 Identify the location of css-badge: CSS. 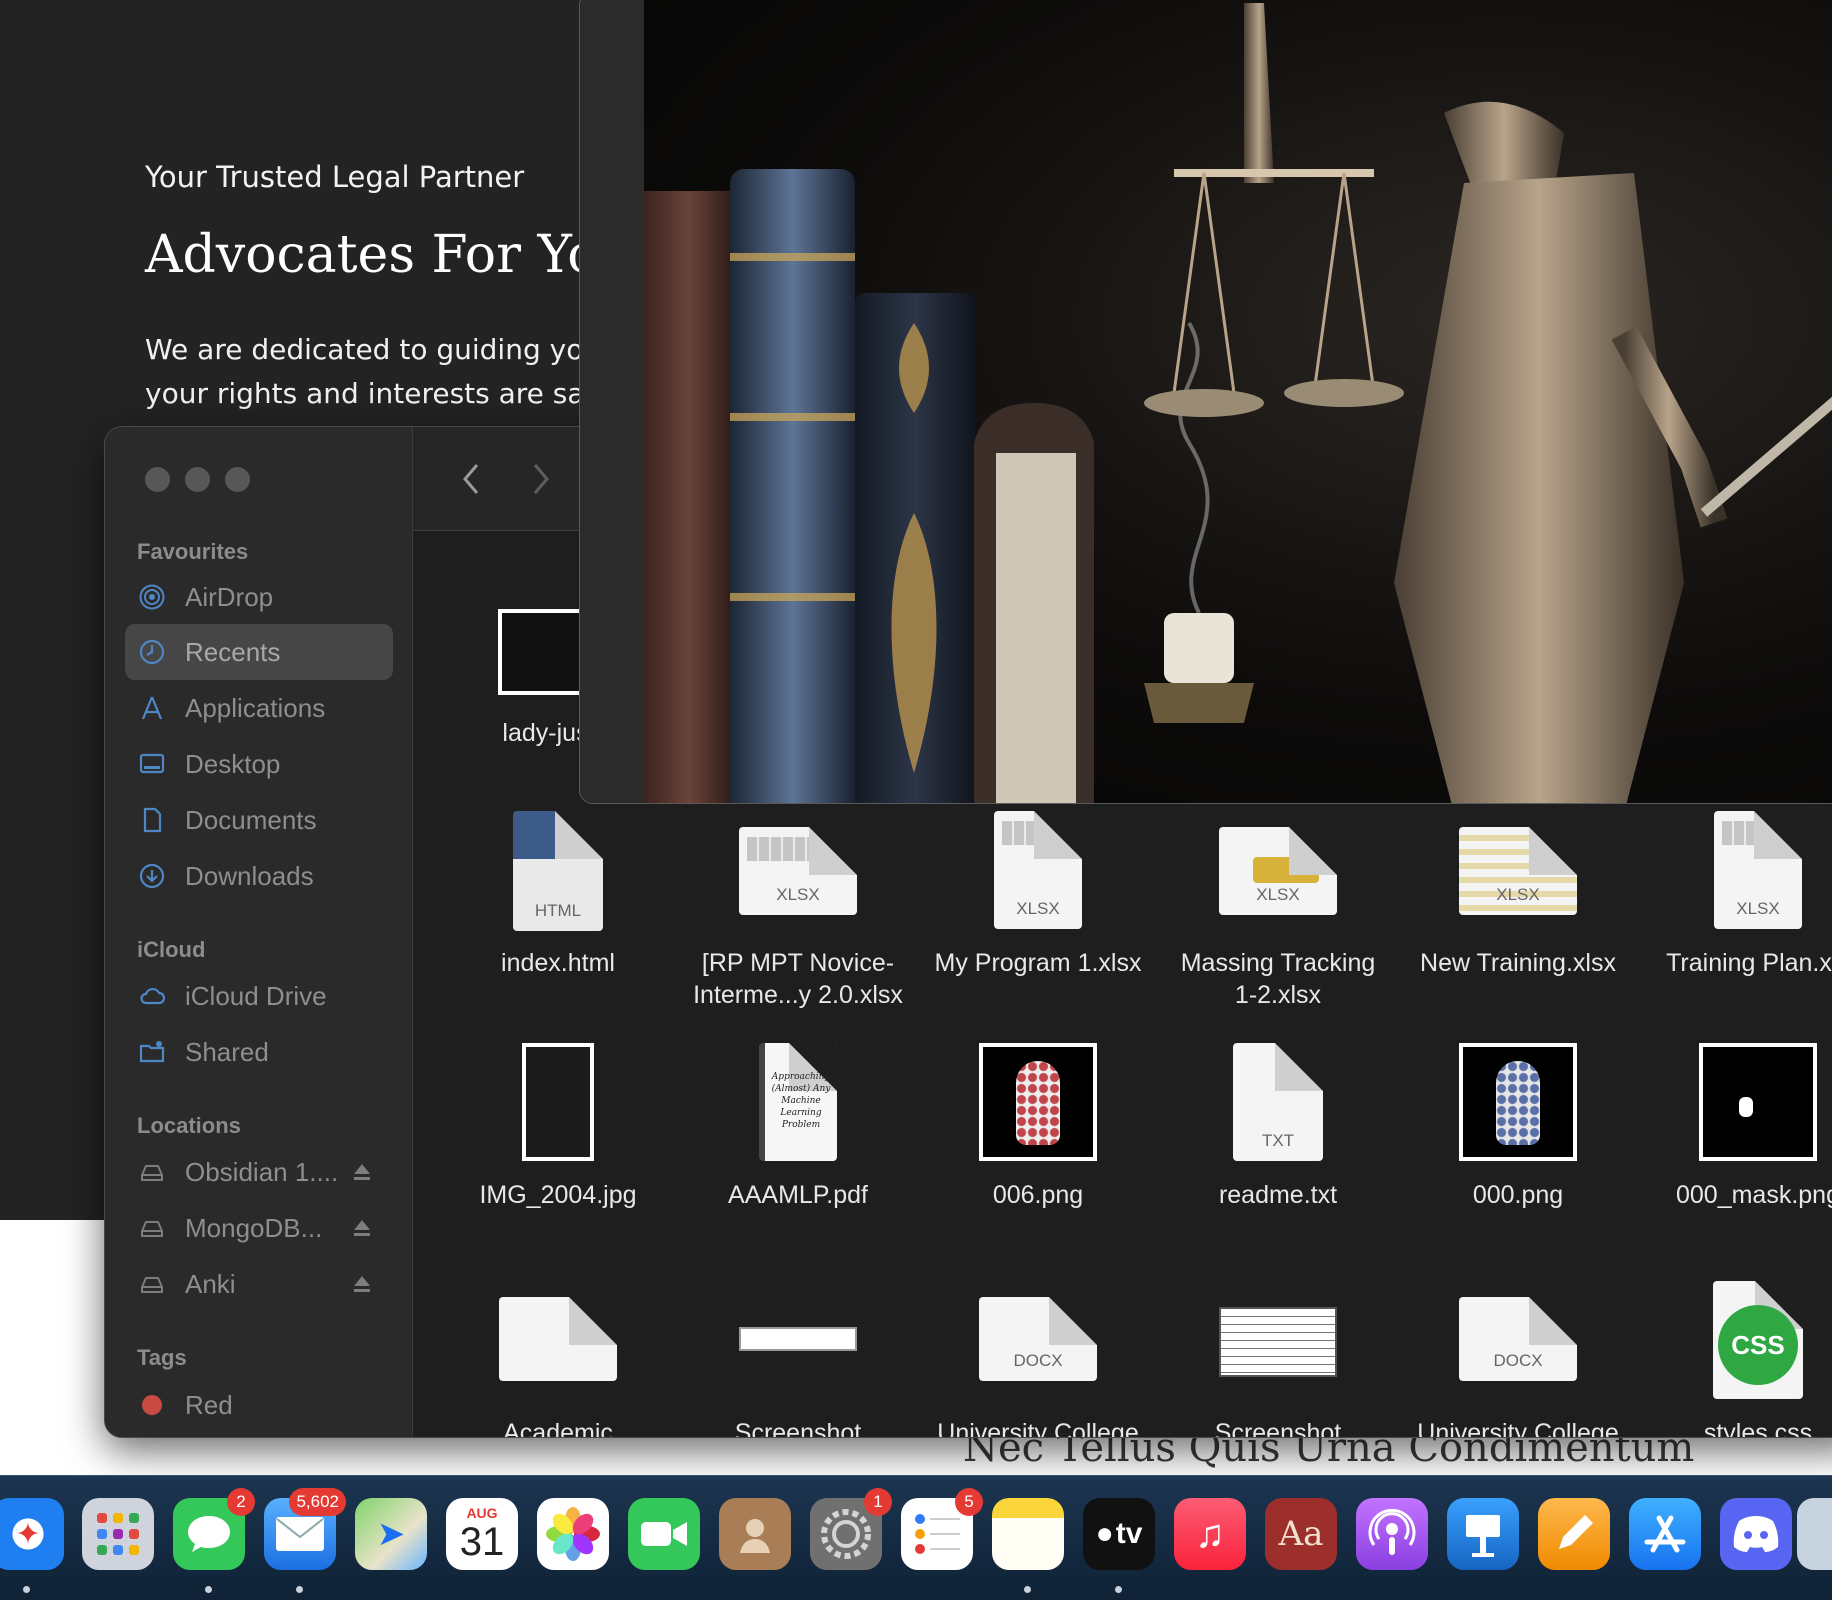
(1758, 1345).